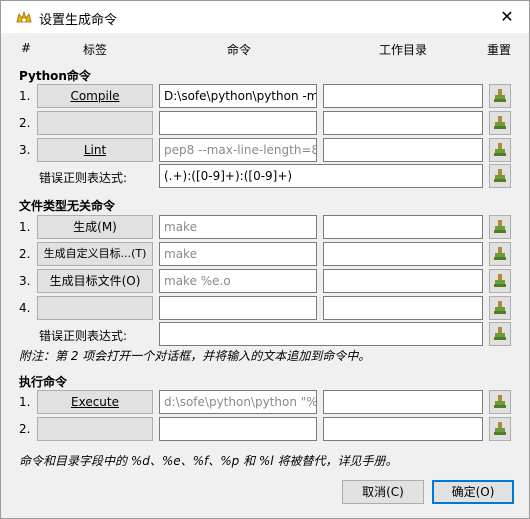 This screenshot has width=530, height=519. I want to click on button-label: Compile, so click(95, 96).